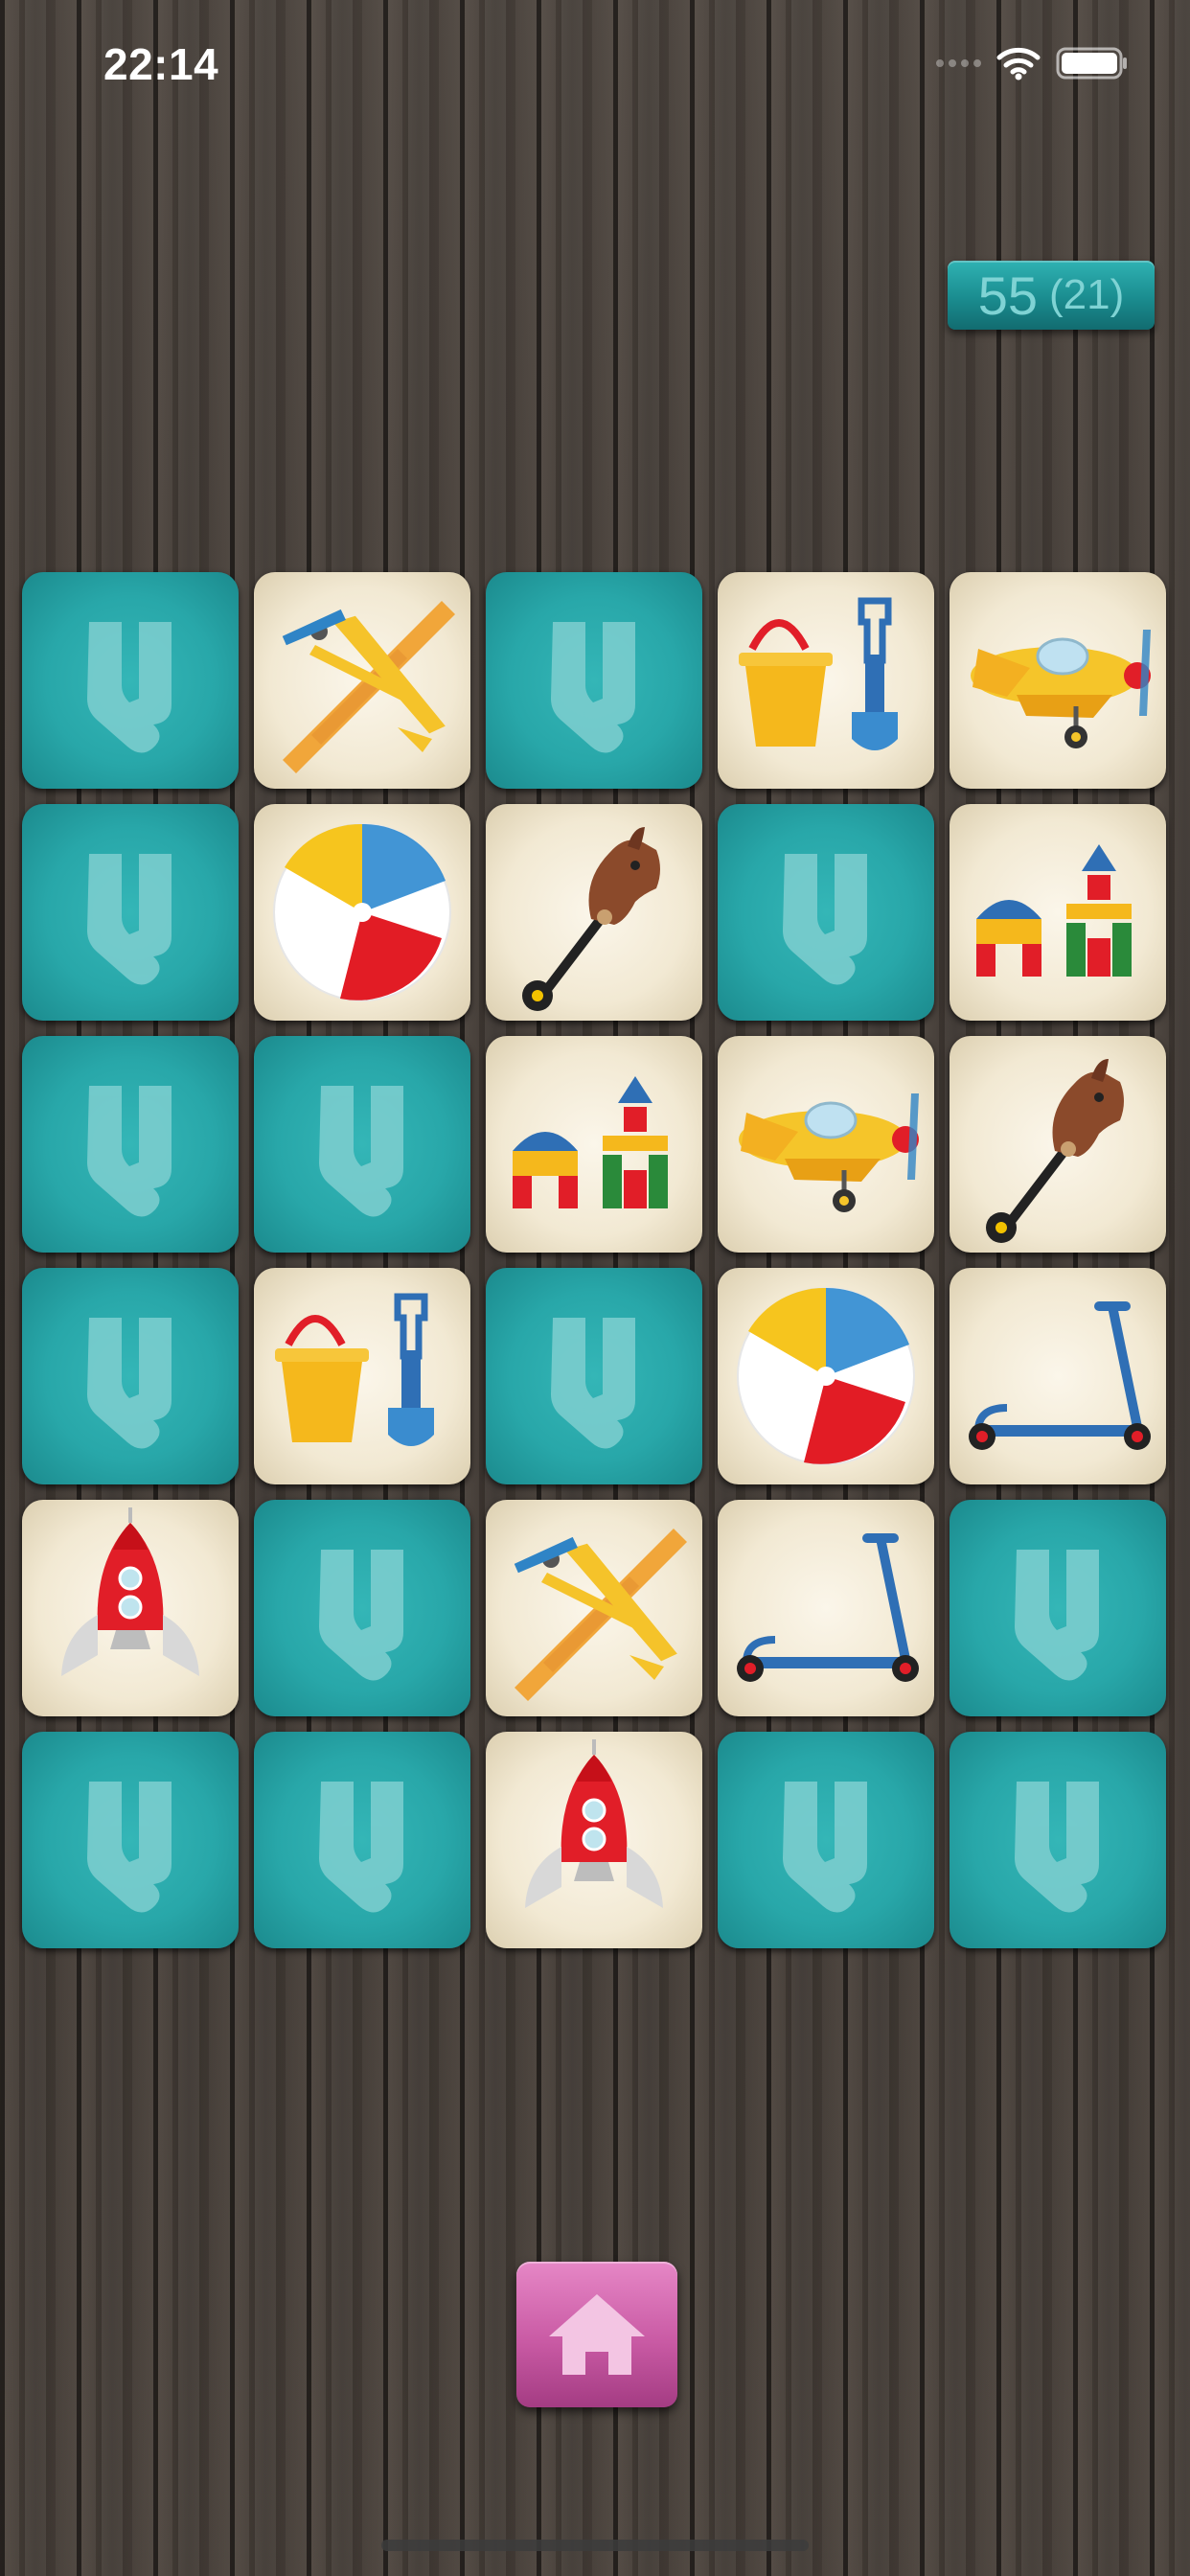 This screenshot has height=2576, width=1190. What do you see at coordinates (1092, 63) in the screenshot?
I see `battery-icon` at bounding box center [1092, 63].